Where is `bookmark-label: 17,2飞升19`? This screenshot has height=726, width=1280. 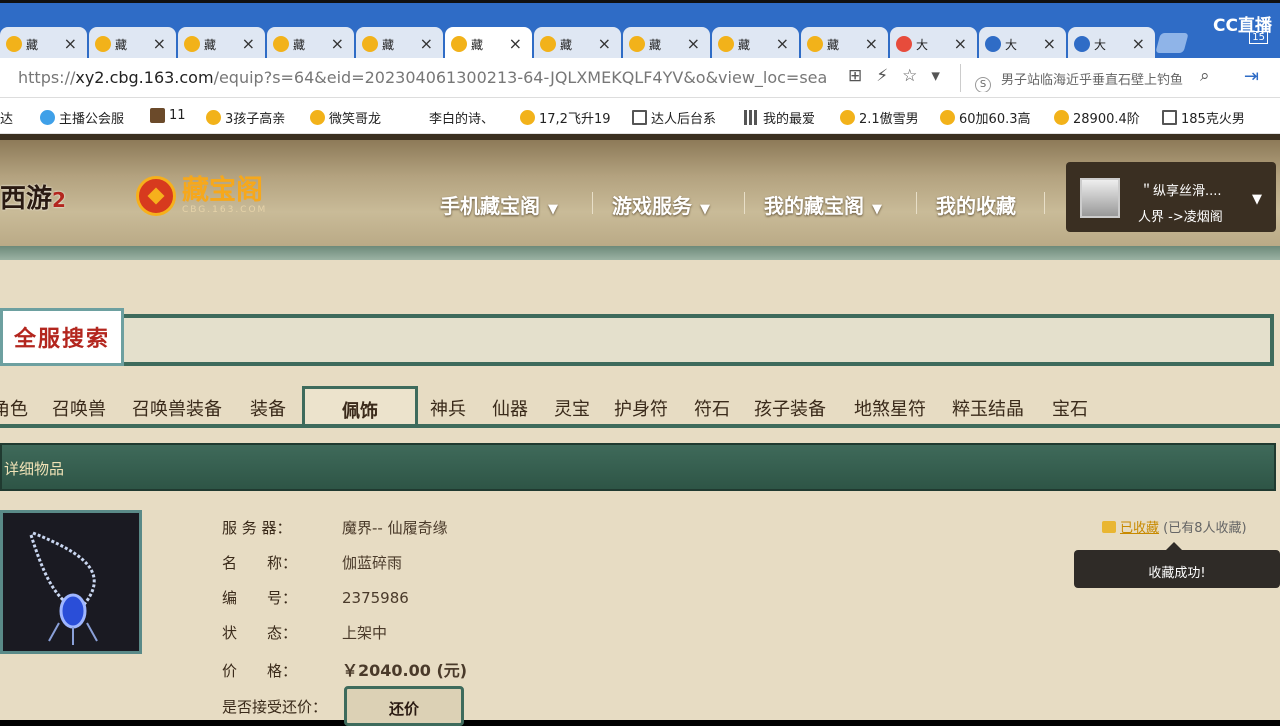 bookmark-label: 17,2飞升19 is located at coordinates (575, 119).